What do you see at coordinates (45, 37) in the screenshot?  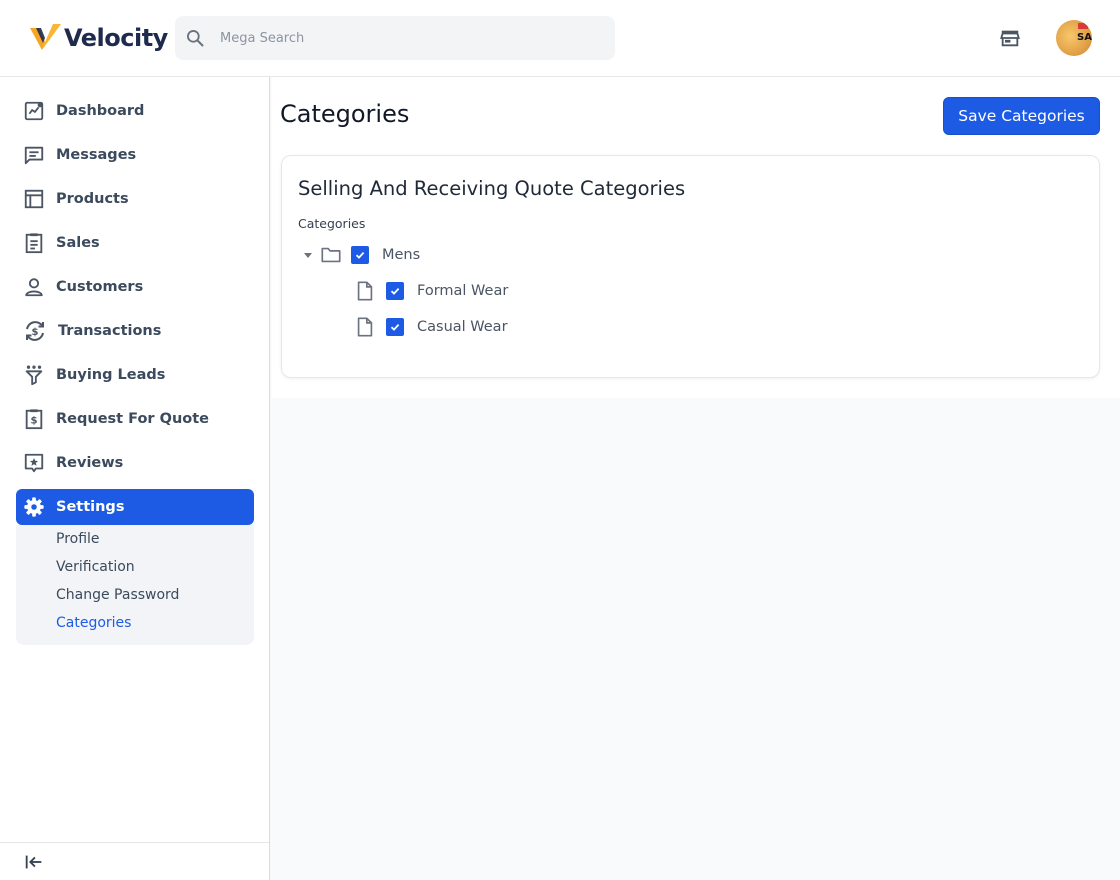 I see `velocity-logo-icon` at bounding box center [45, 37].